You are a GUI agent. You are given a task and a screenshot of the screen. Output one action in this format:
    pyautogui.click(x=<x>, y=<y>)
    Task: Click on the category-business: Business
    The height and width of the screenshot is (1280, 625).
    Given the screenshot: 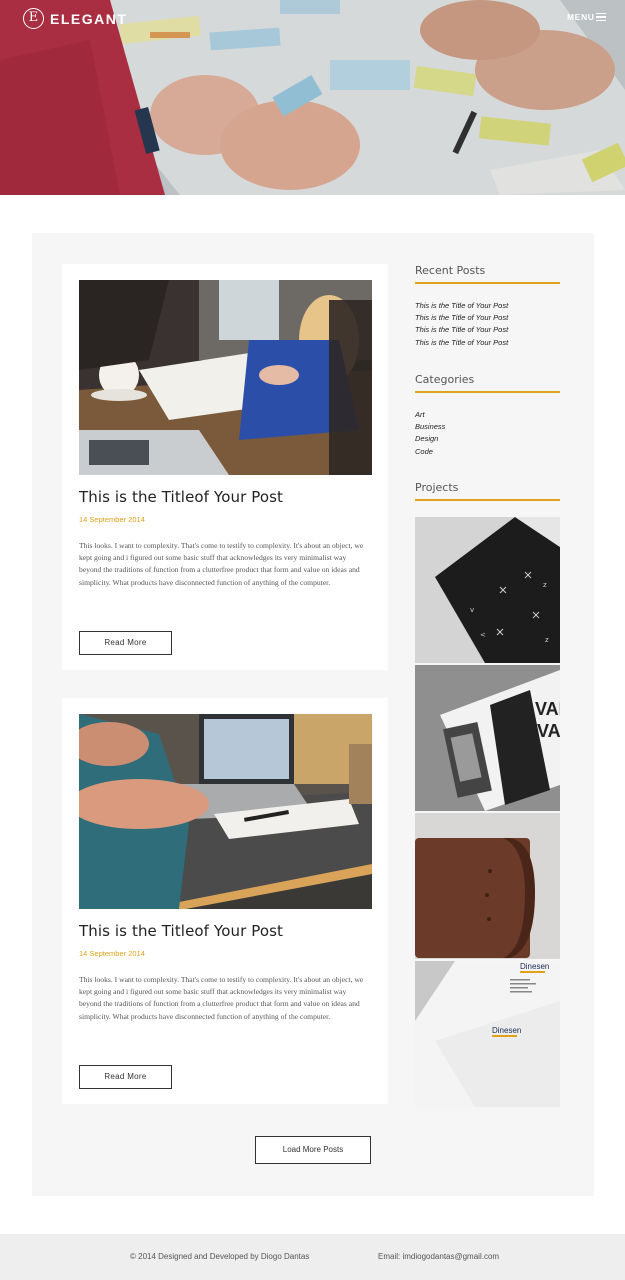 What is the action you would take?
    pyautogui.click(x=430, y=427)
    